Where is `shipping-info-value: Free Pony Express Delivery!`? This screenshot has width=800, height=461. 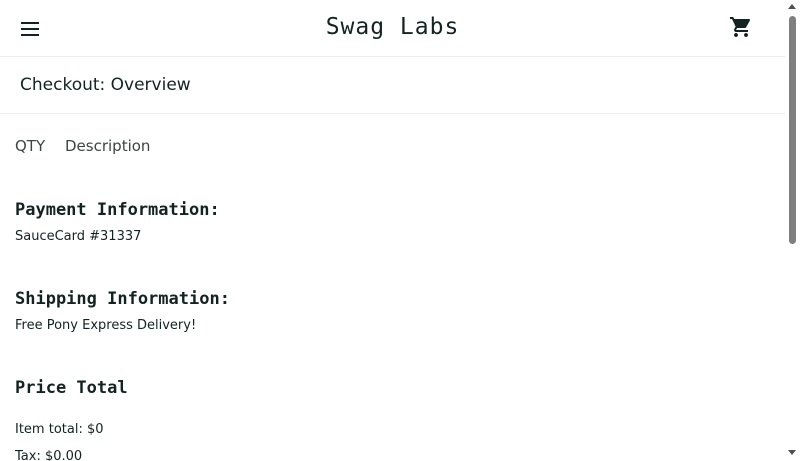 shipping-info-value: Free Pony Express Delivery! is located at coordinates (106, 325).